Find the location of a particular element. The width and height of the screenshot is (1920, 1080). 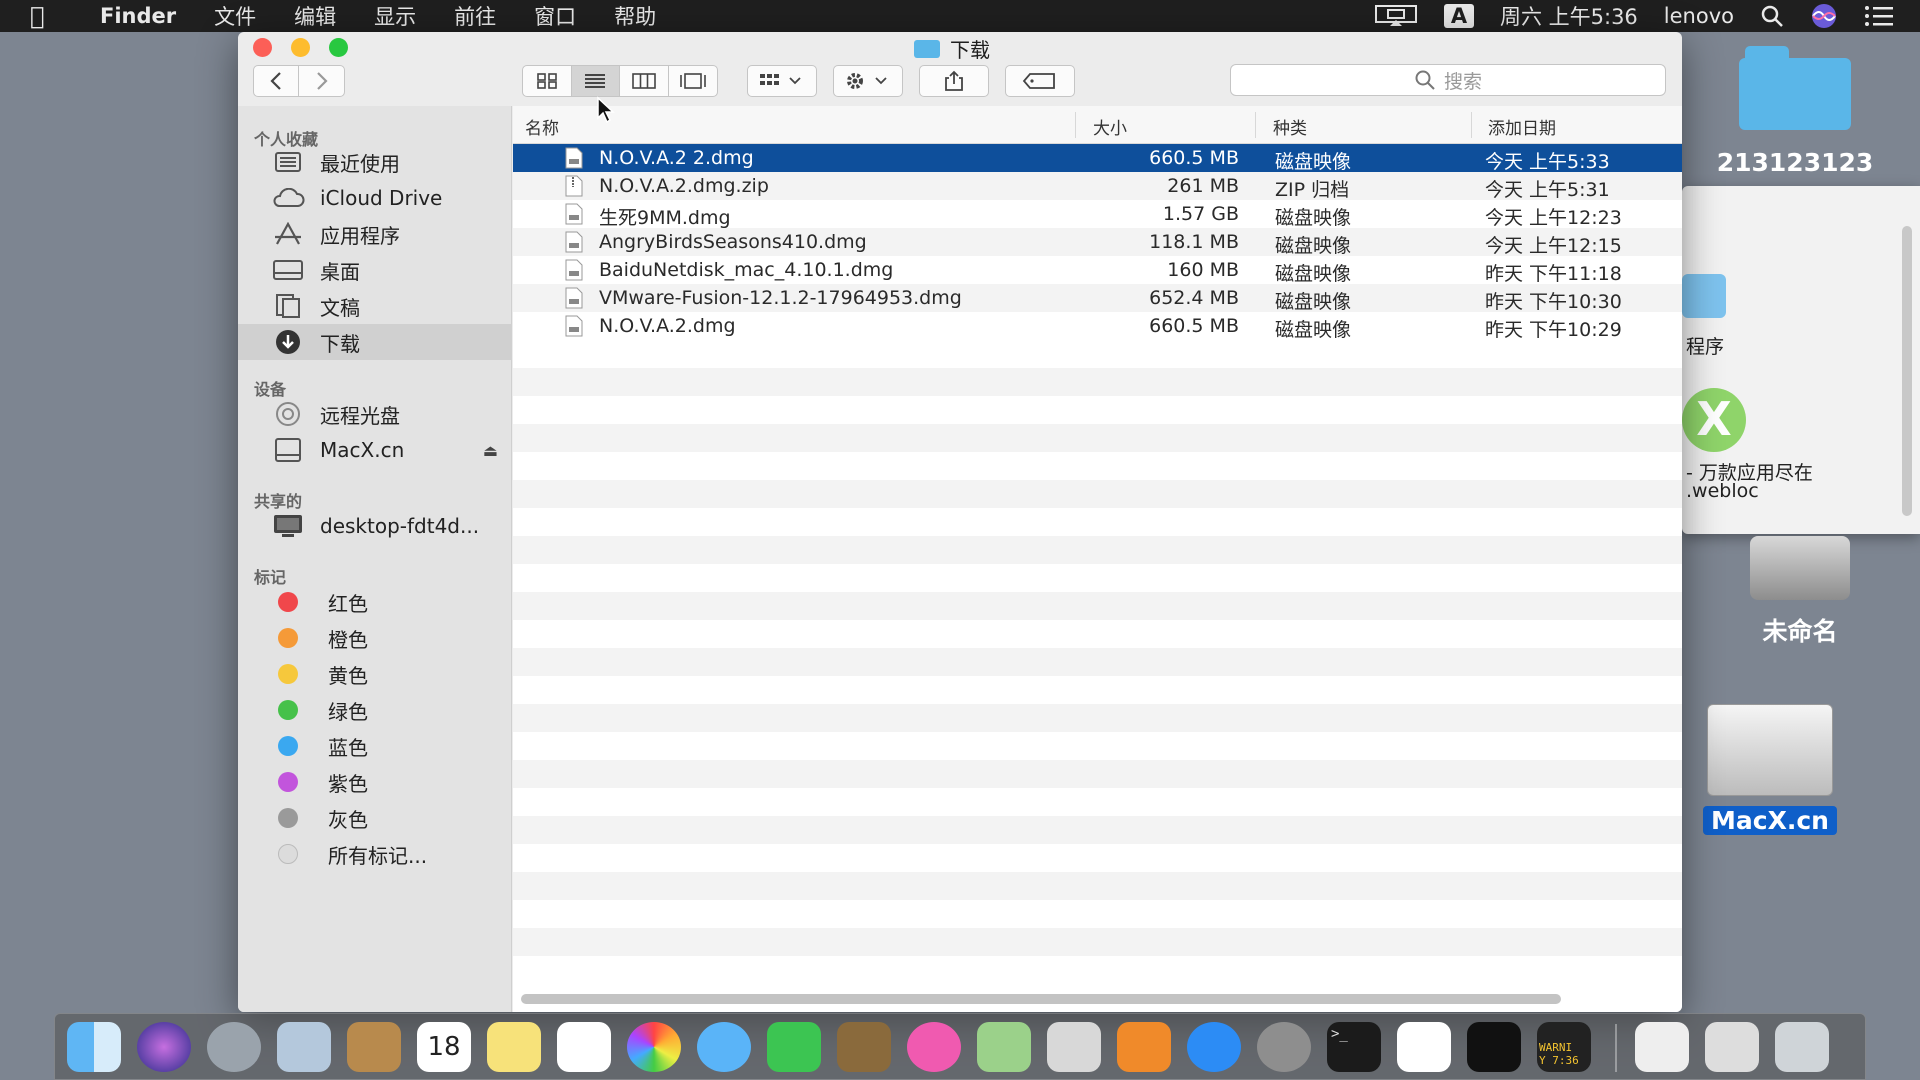

tag-color-dot is located at coordinates (288, 602).